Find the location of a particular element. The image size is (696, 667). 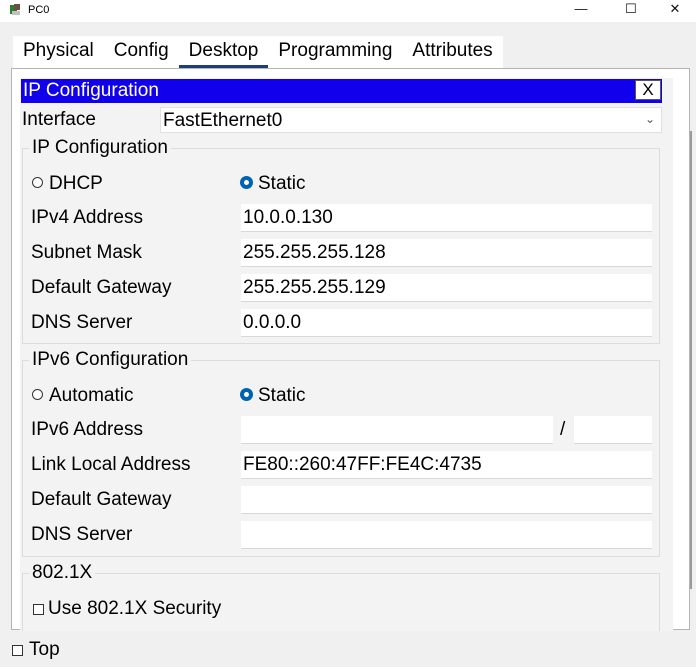

chevron-down-icon: ⌄ is located at coordinates (649, 119).